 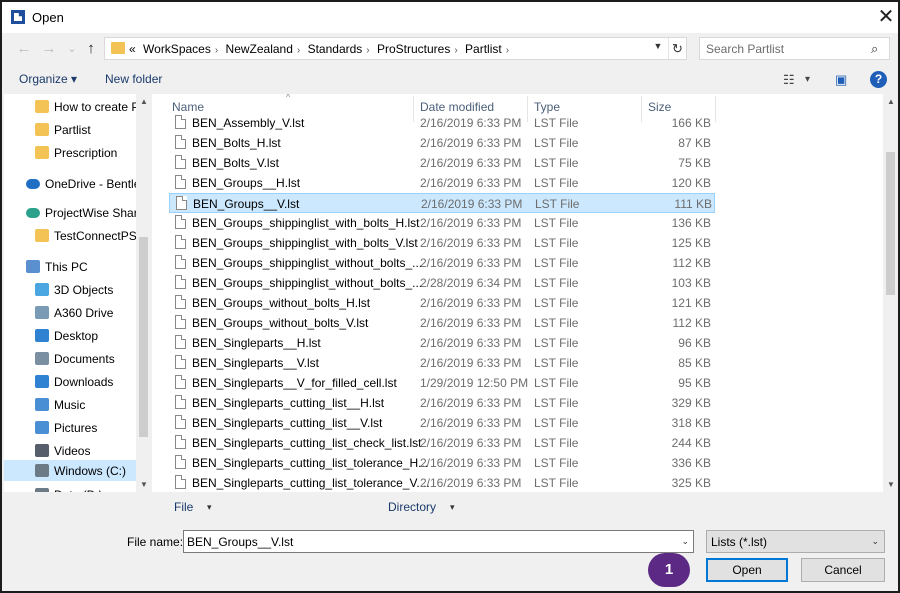 I want to click on file-name-field: BEN_Groups__V.lst ⌄, so click(x=438, y=541).